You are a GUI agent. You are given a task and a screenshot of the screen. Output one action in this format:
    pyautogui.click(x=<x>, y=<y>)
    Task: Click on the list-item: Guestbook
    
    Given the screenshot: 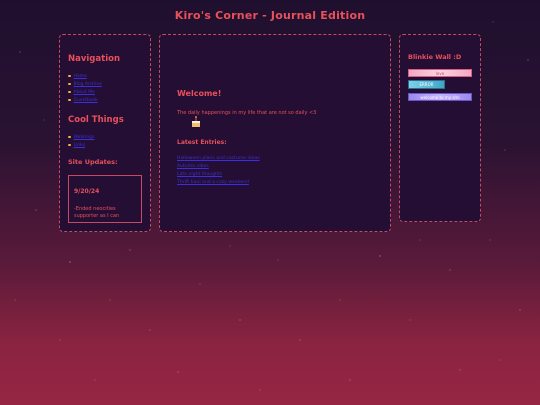 What is the action you would take?
    pyautogui.click(x=85, y=100)
    